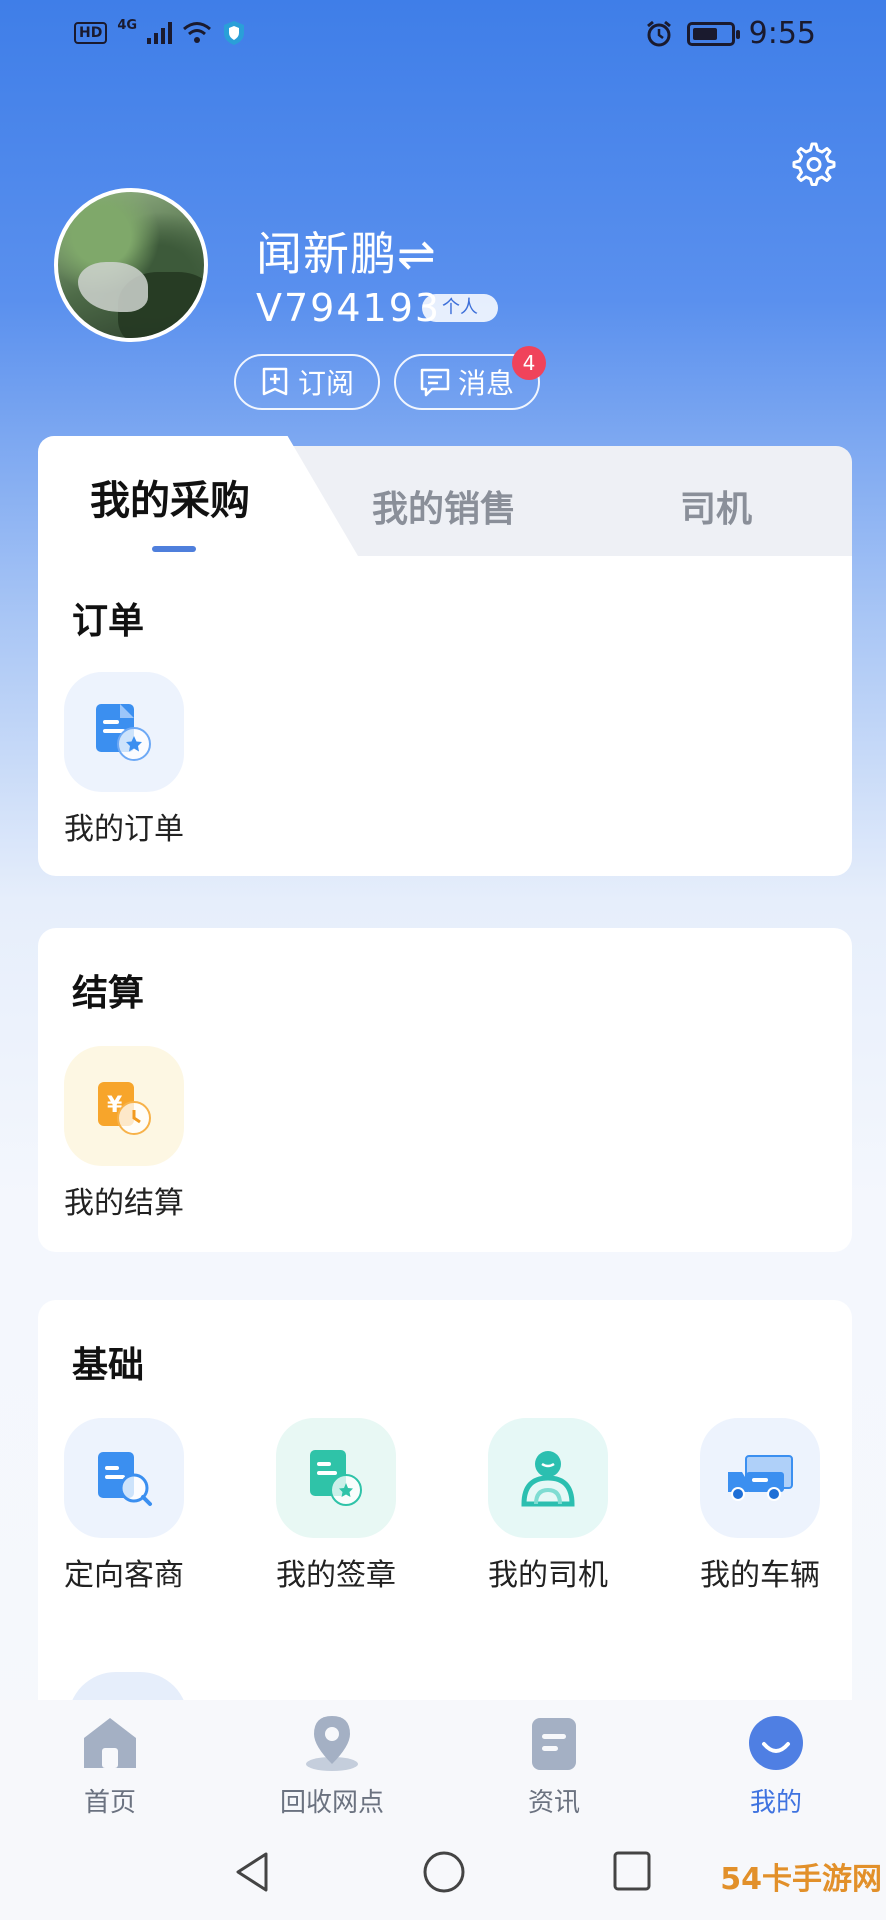 This screenshot has width=886, height=1920. I want to click on my-orders-label: 我的订单, so click(124, 829).